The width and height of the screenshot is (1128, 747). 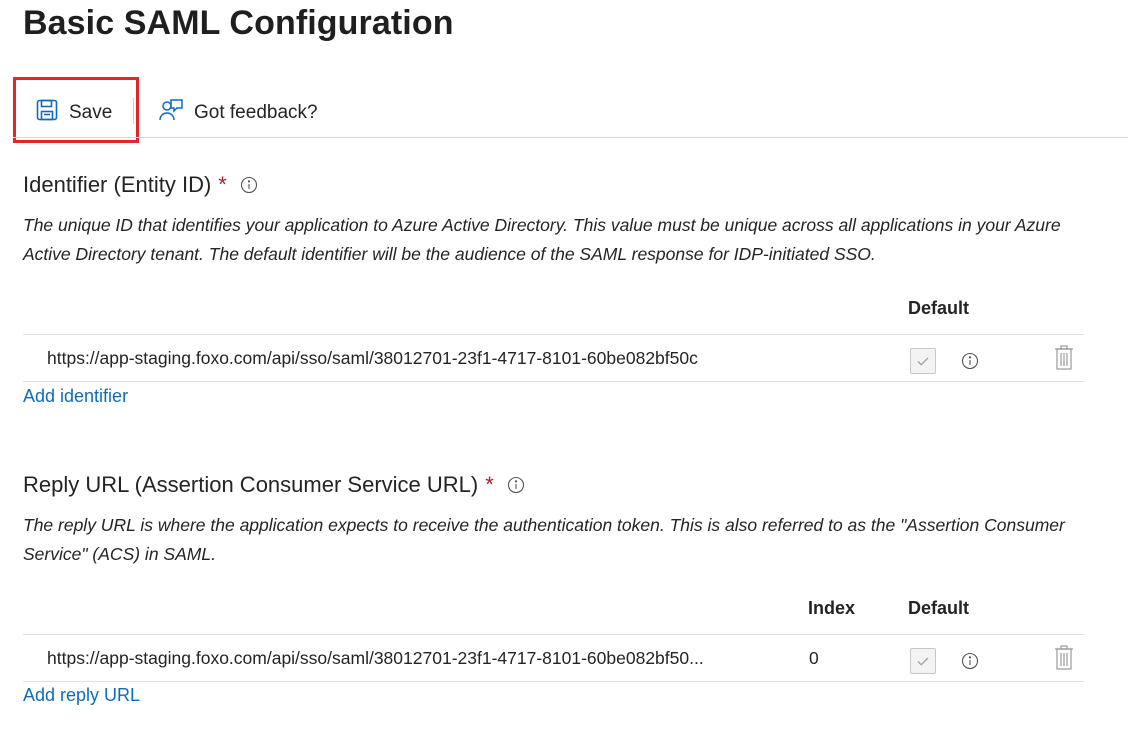 I want to click on identifier-section-title: Identifier (Entity ID) *, so click(x=140, y=185).